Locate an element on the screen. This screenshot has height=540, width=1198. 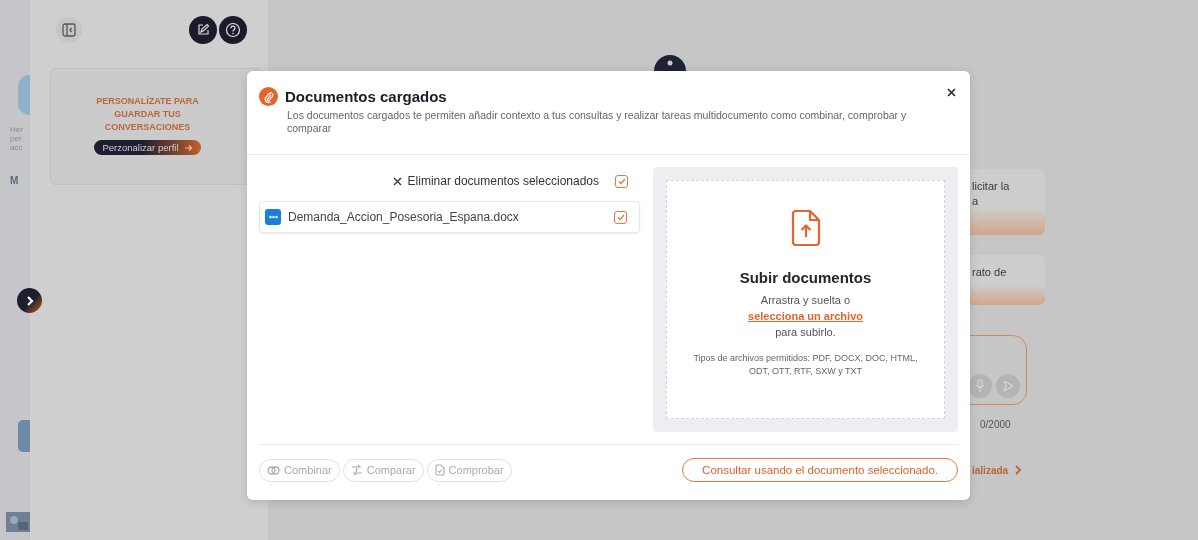
upload-instructions: Arrastra y suelta o selecciona un archivo para subirlo. is located at coordinates (805, 316).